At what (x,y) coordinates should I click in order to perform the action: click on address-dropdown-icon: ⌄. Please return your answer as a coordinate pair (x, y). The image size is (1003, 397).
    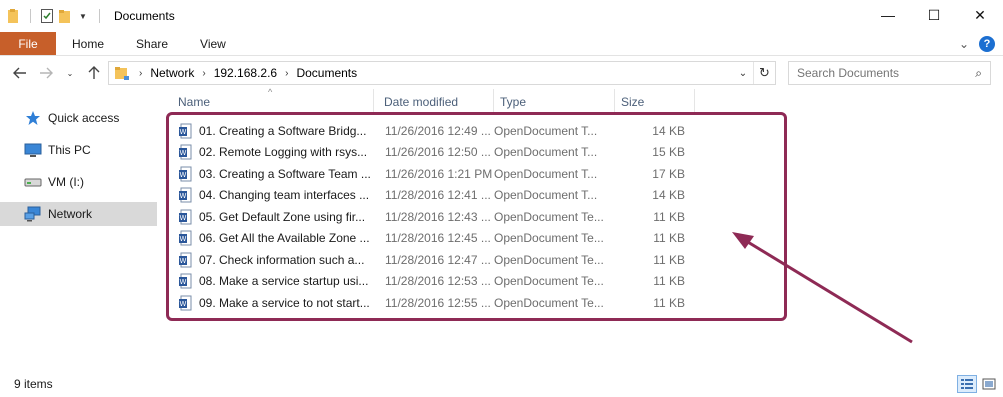
    Looking at the image, I should click on (743, 73).